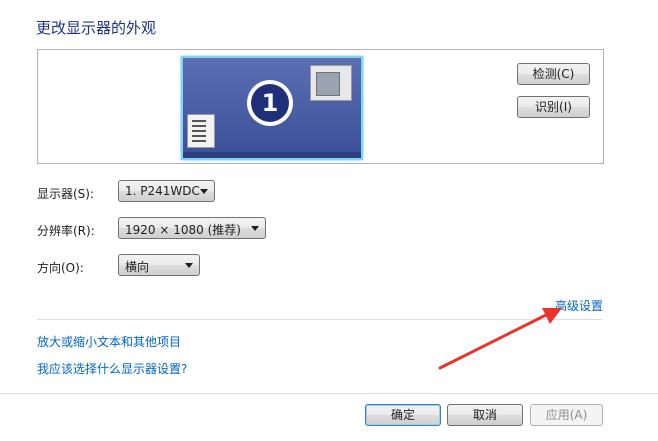 This screenshot has height=441, width=658. Describe the element at coordinates (159, 265) in the screenshot. I see `orientation-select: 横向` at that location.